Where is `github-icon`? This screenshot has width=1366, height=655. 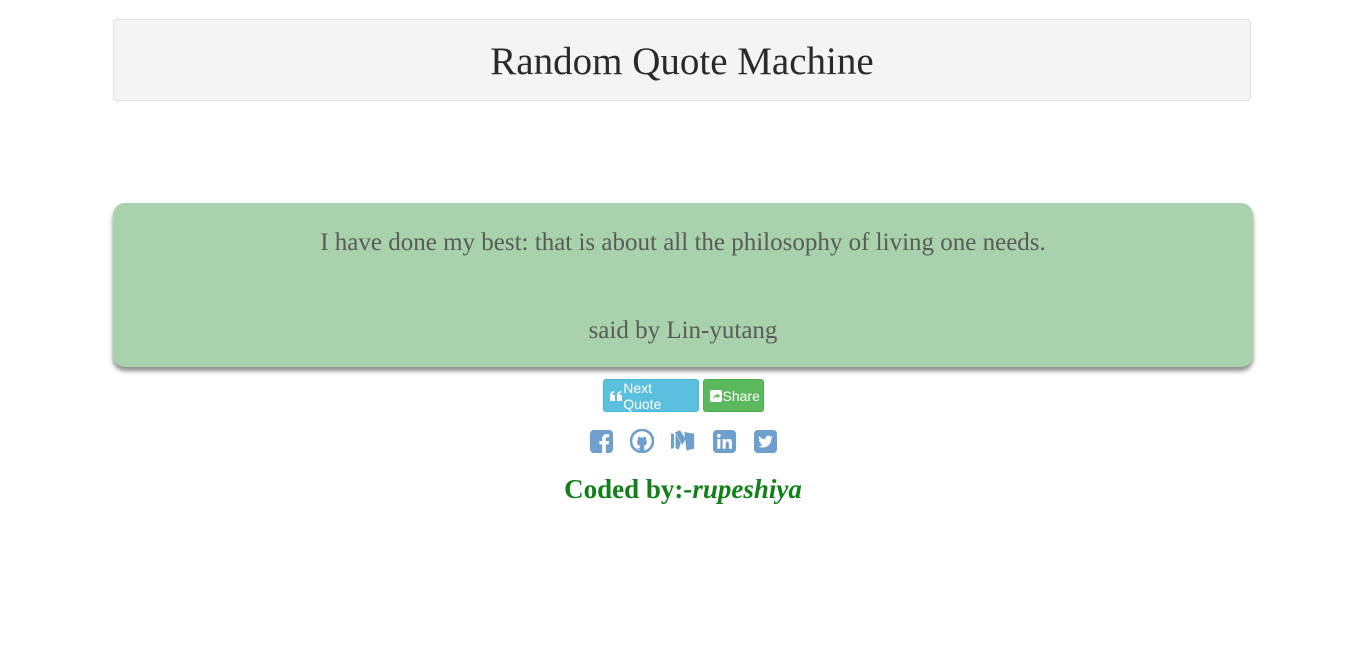
github-icon is located at coordinates (642, 441).